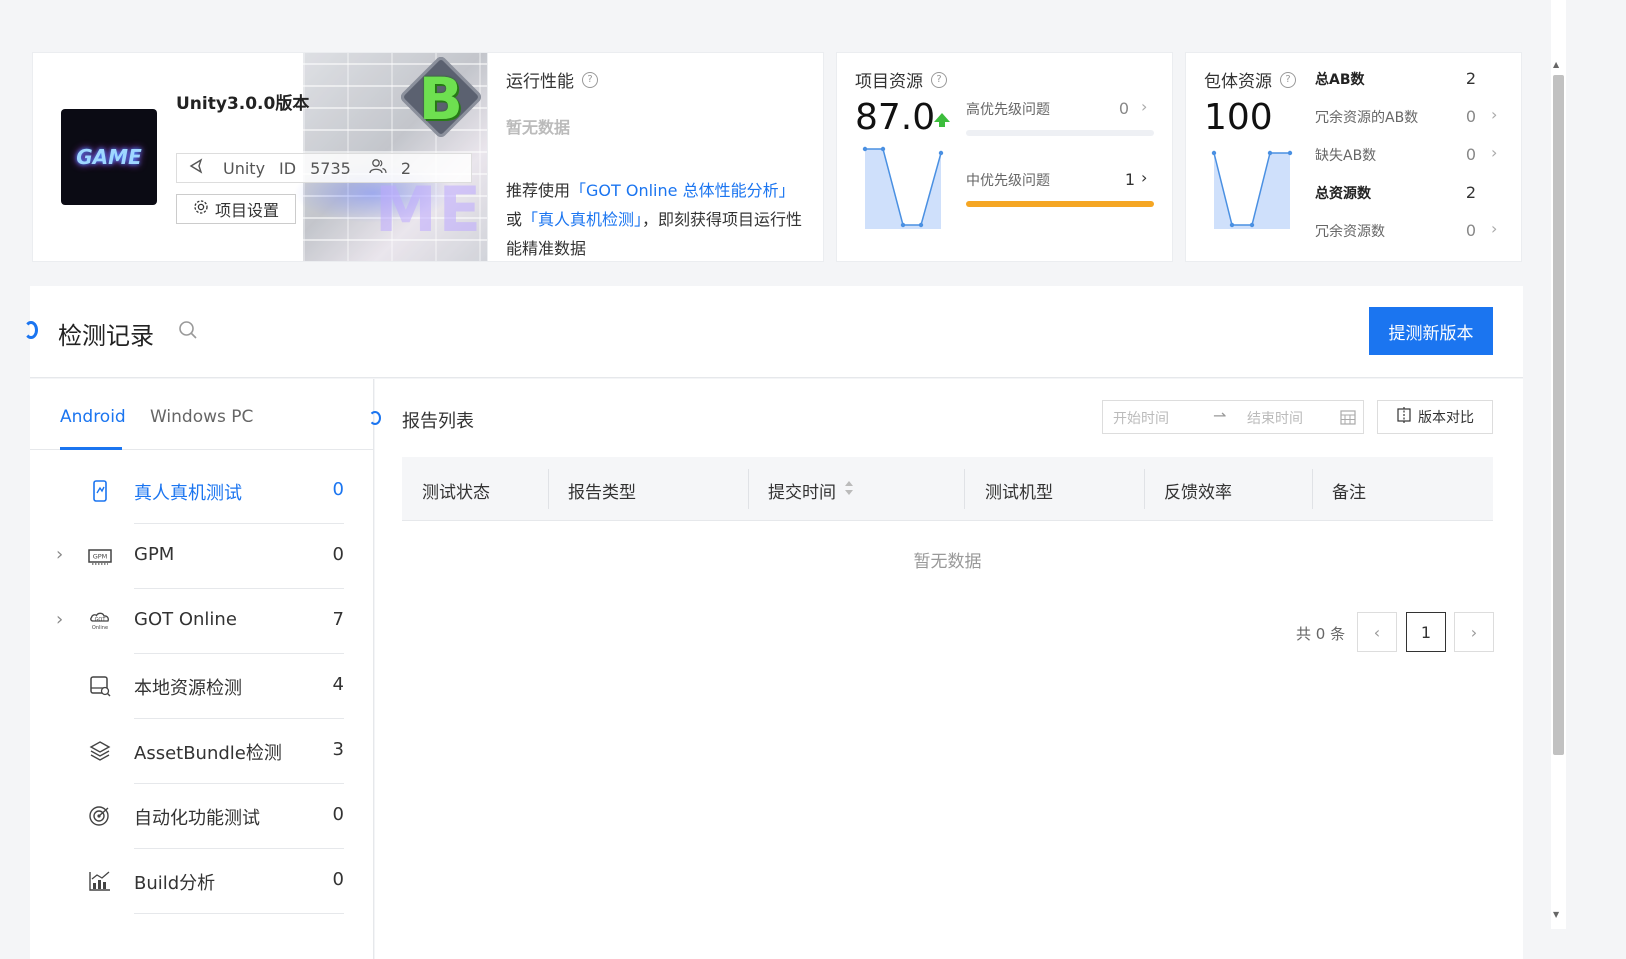 The image size is (1626, 959). I want to click on sidebar-item-local-resource: 本地资源检测 4, so click(202, 686).